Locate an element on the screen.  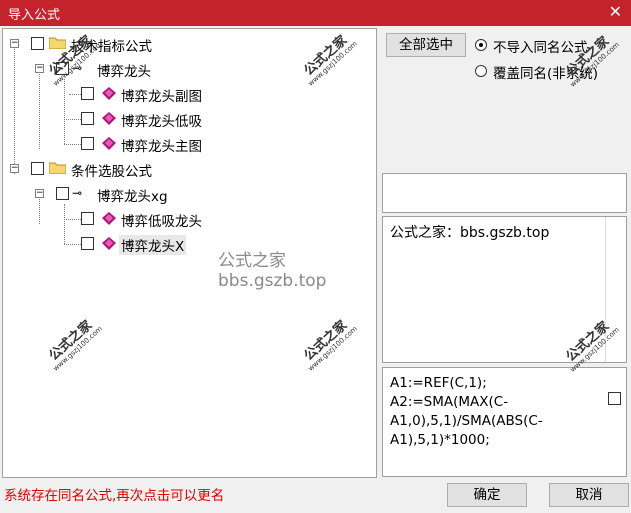
radio-label: 不导入同名公式 is located at coordinates (540, 48).